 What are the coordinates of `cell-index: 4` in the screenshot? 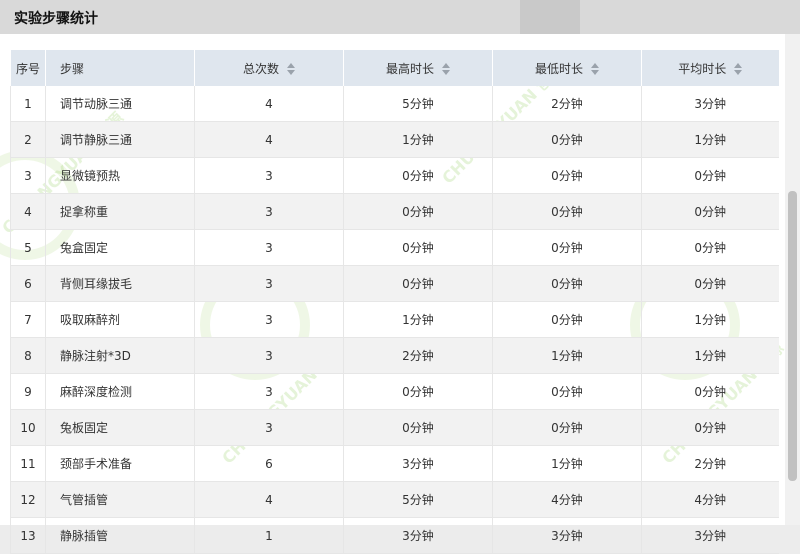 It's located at (28, 211).